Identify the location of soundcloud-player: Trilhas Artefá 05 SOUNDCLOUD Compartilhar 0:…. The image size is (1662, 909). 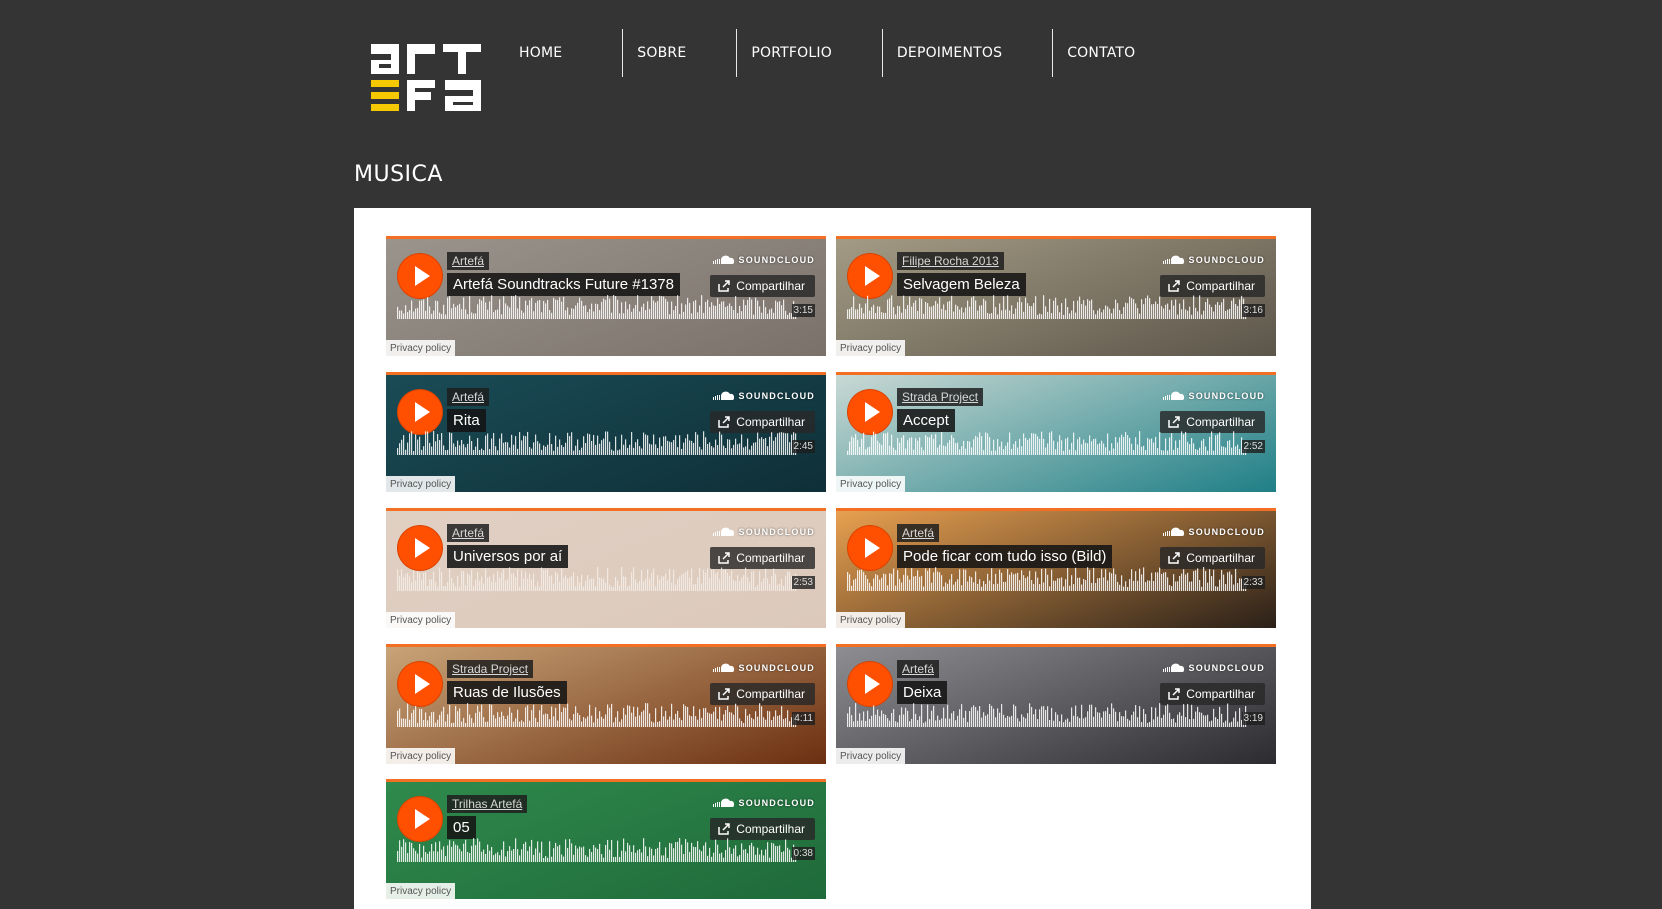
(606, 839).